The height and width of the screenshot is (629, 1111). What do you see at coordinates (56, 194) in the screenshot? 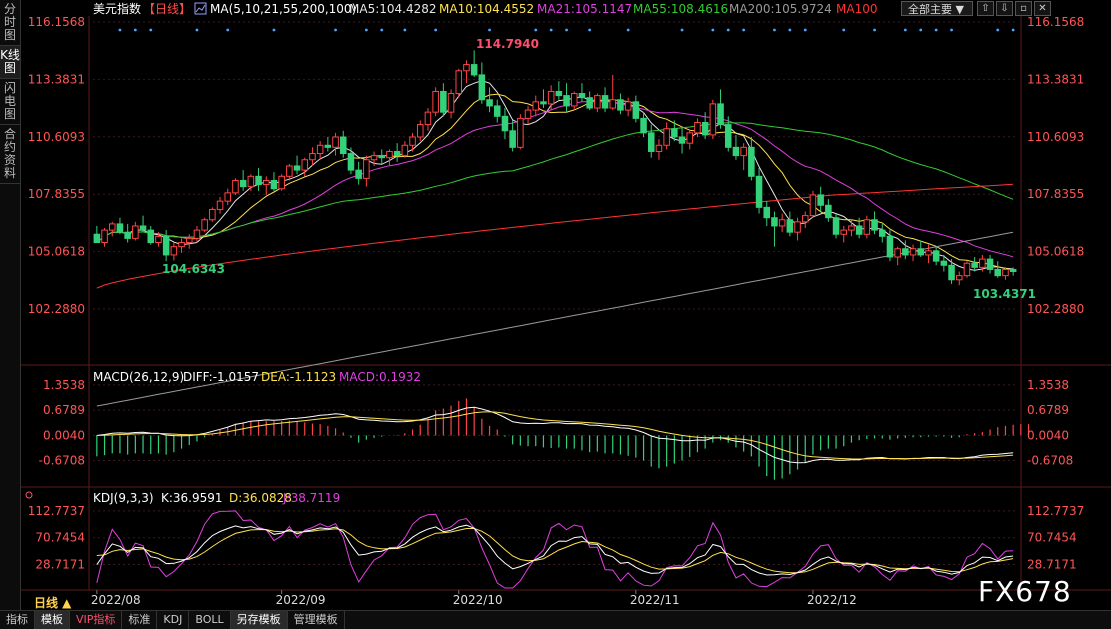
I see `price-label-left: 107.8355` at bounding box center [56, 194].